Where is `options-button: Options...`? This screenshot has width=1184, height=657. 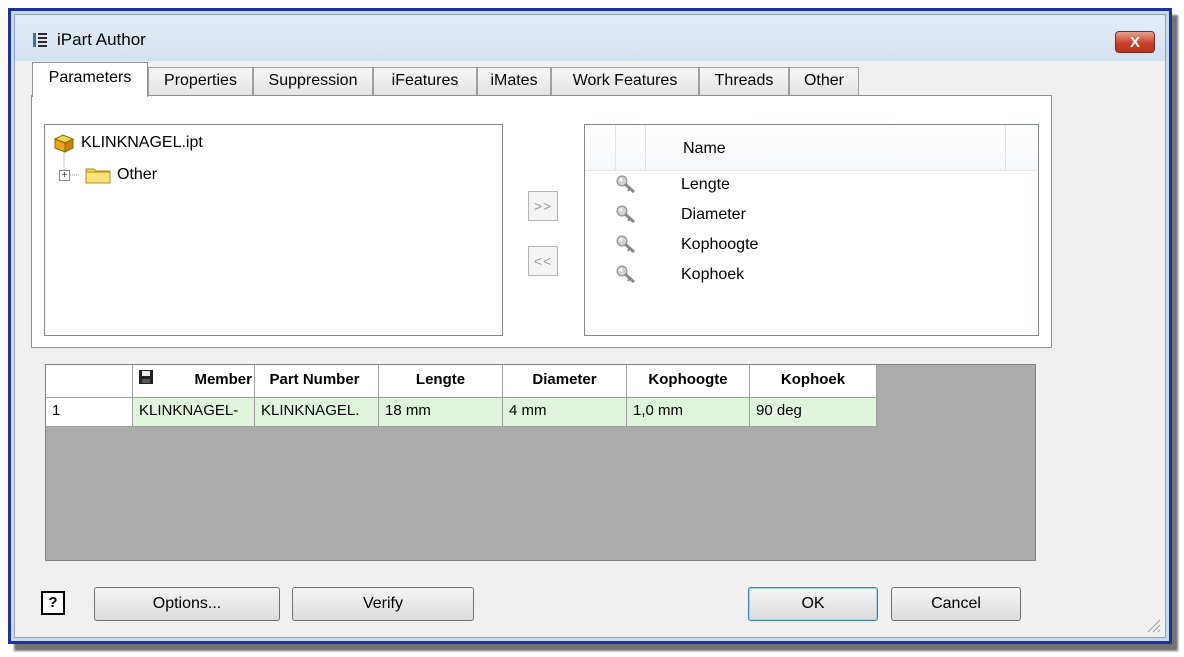 options-button: Options... is located at coordinates (187, 604).